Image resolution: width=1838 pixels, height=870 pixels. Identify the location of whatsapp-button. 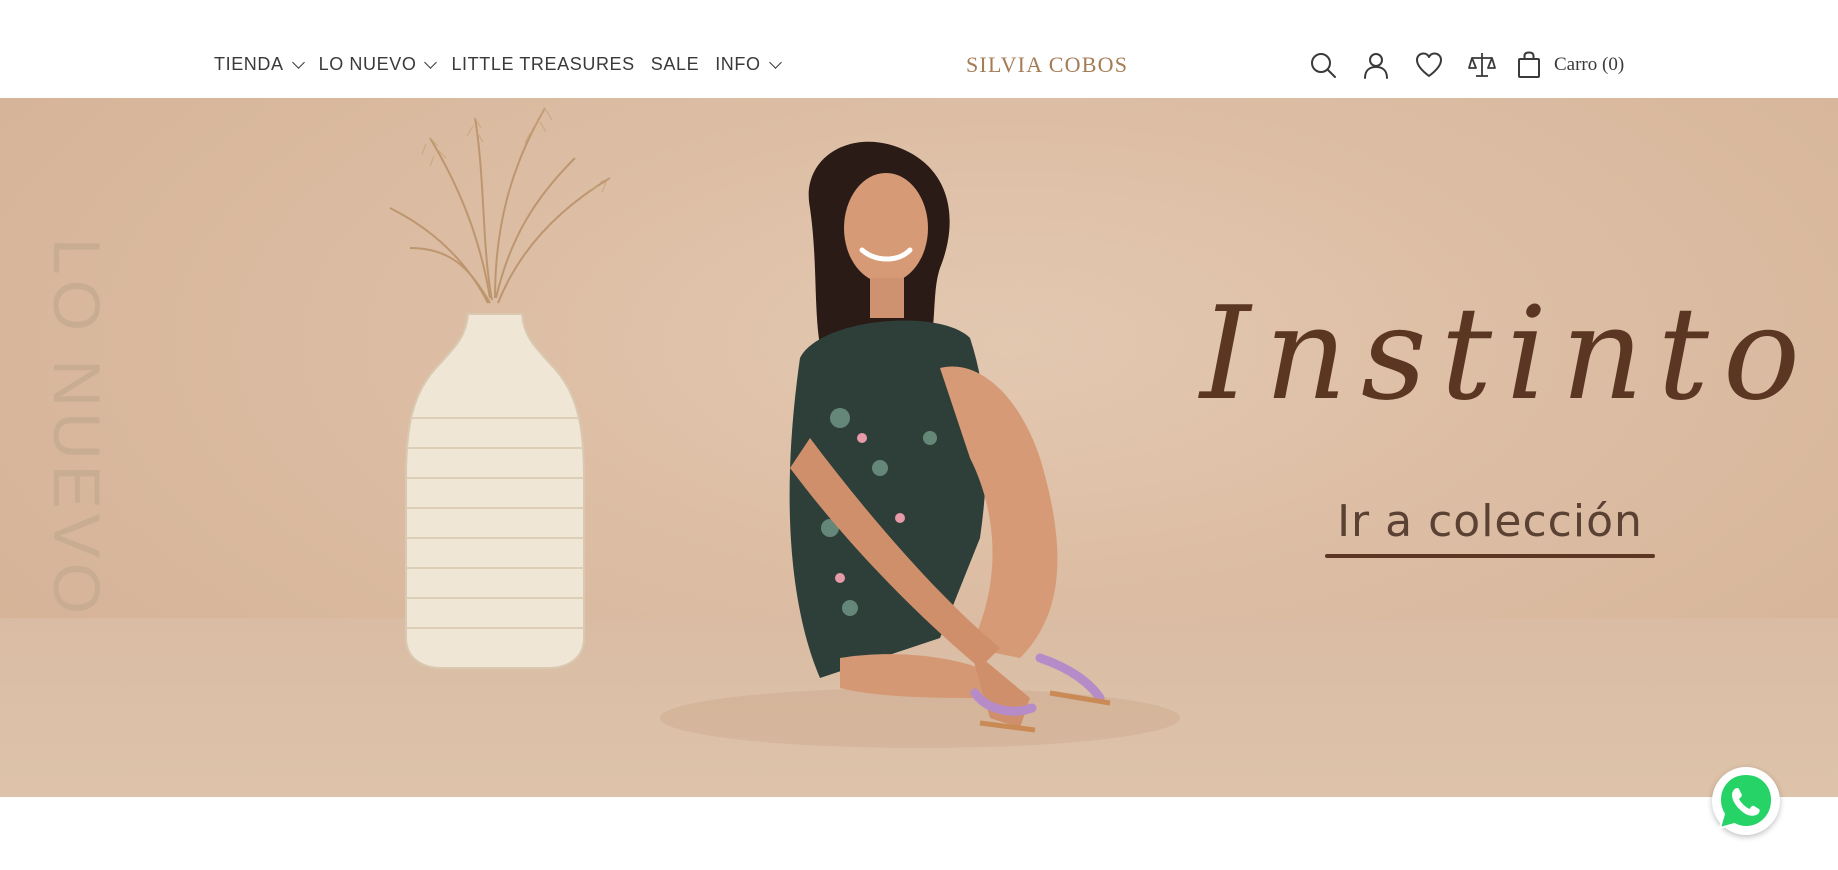
(1746, 801).